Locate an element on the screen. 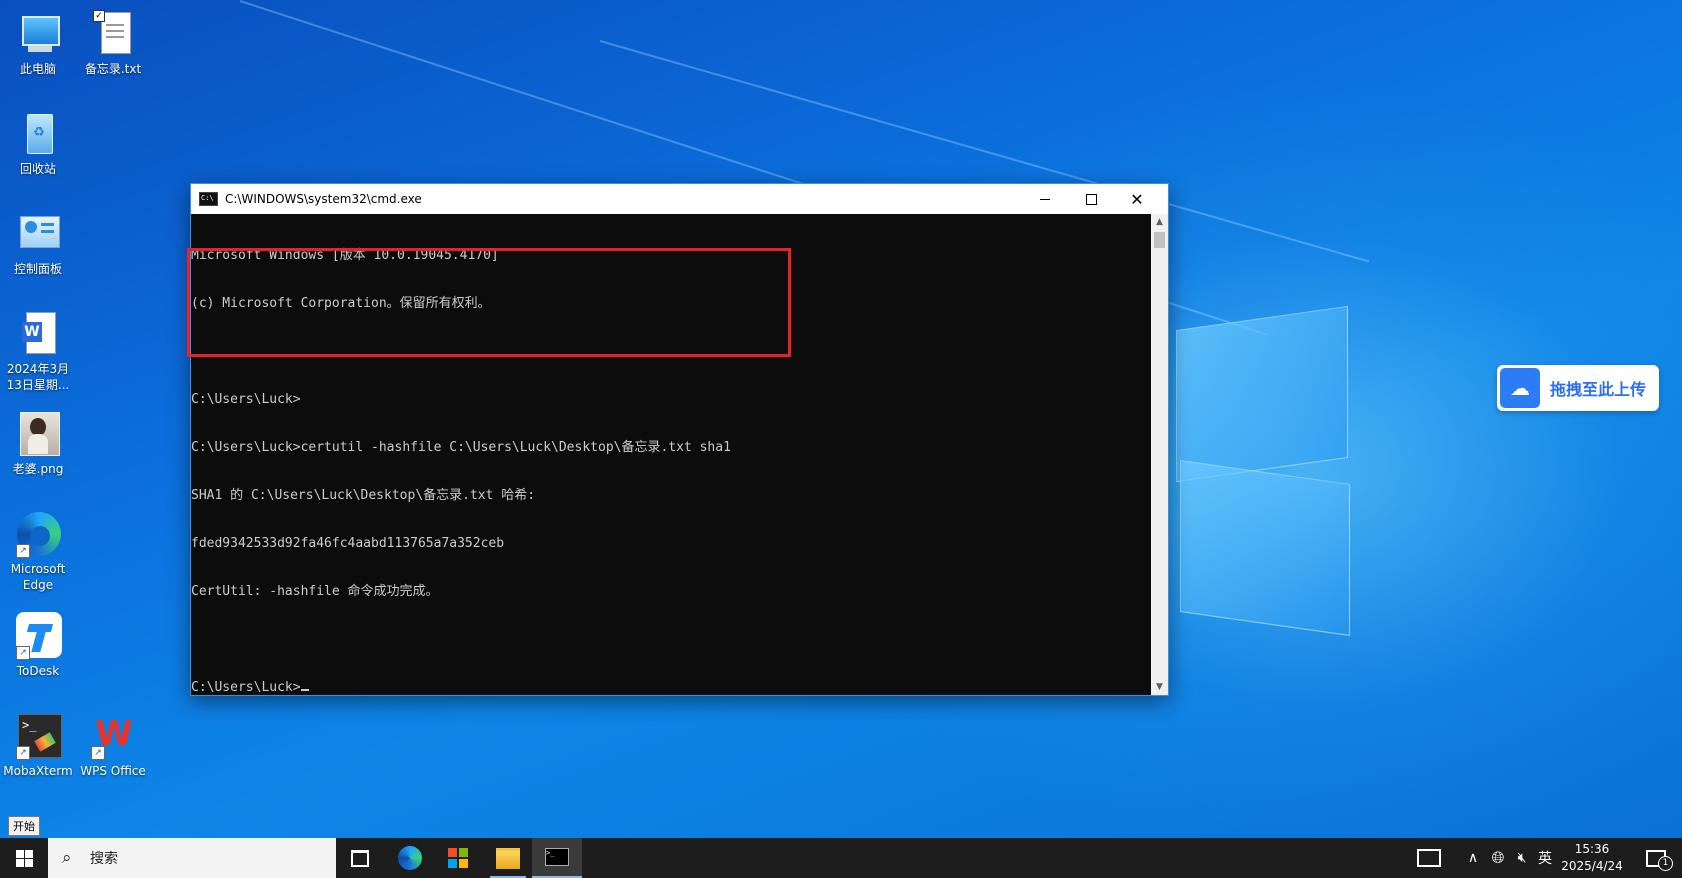 The width and height of the screenshot is (1682, 878). desktop-icon-control-panel: 控制面板 is located at coordinates (38, 243).